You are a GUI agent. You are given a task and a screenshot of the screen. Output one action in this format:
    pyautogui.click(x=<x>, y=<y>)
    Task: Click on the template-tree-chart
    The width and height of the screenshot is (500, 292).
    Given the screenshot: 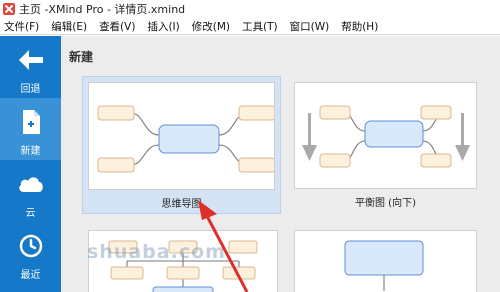 What is the action you would take?
    pyautogui.click(x=389, y=261)
    